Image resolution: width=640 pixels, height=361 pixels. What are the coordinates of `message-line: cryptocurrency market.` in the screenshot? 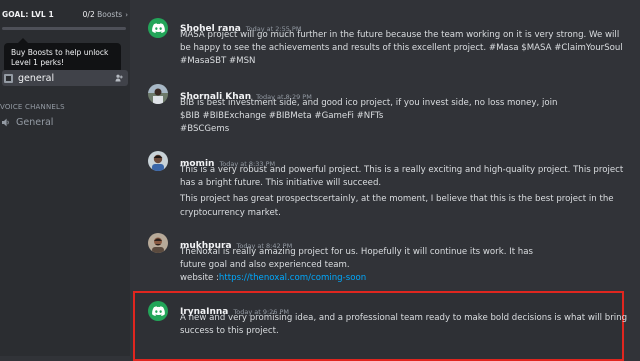 It's located at (230, 212).